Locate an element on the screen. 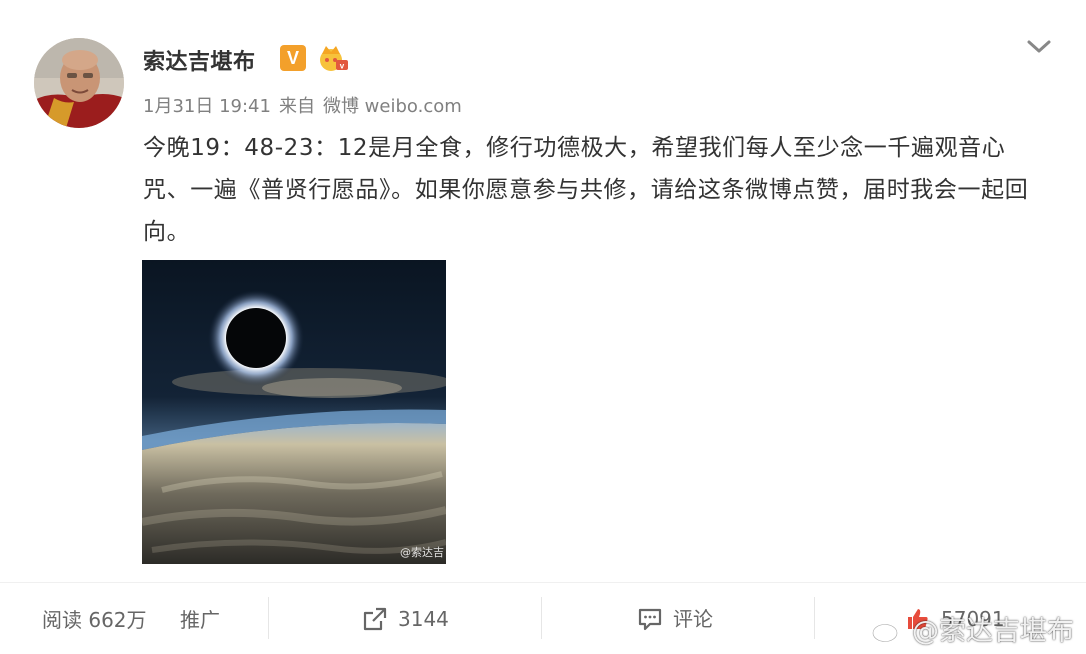  promote-button: 推广 is located at coordinates (200, 618).